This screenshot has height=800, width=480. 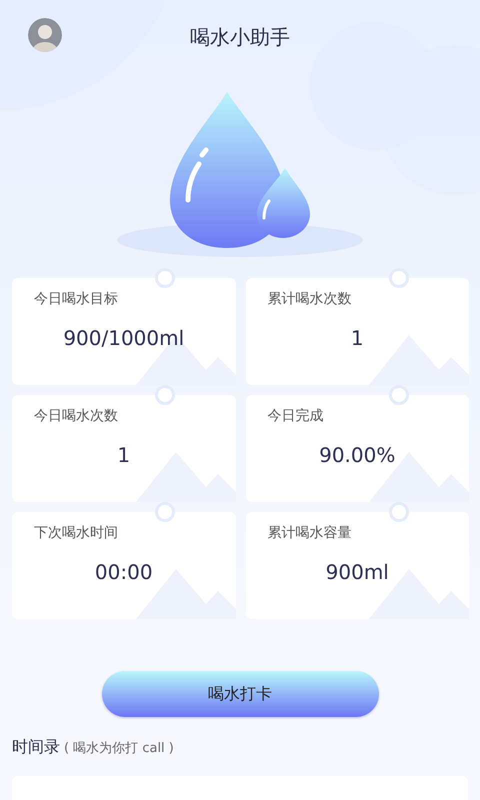 What do you see at coordinates (124, 338) in the screenshot?
I see `stat-value: 900/1000ml` at bounding box center [124, 338].